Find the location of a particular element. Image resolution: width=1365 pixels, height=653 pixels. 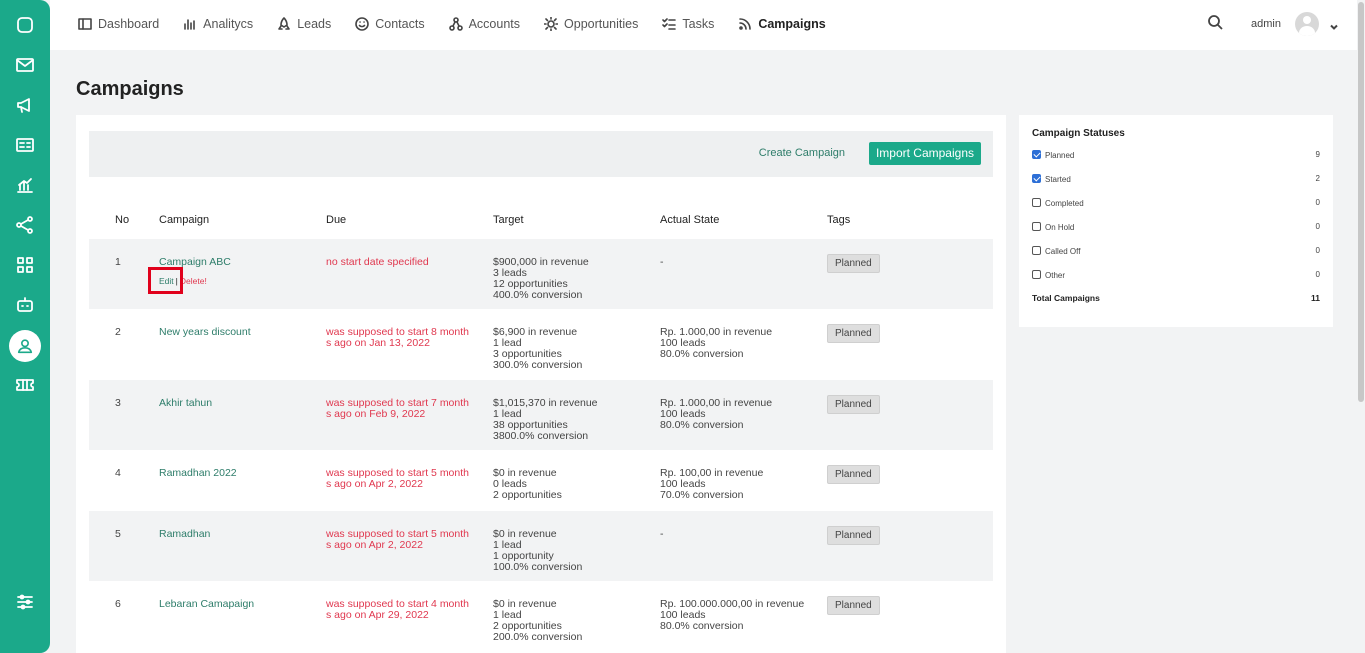

nav-label: Analitycs is located at coordinates (228, 24).